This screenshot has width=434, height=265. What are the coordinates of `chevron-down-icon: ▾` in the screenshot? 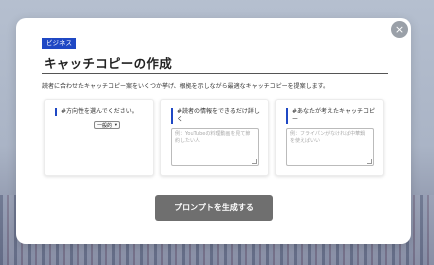 It's located at (115, 125).